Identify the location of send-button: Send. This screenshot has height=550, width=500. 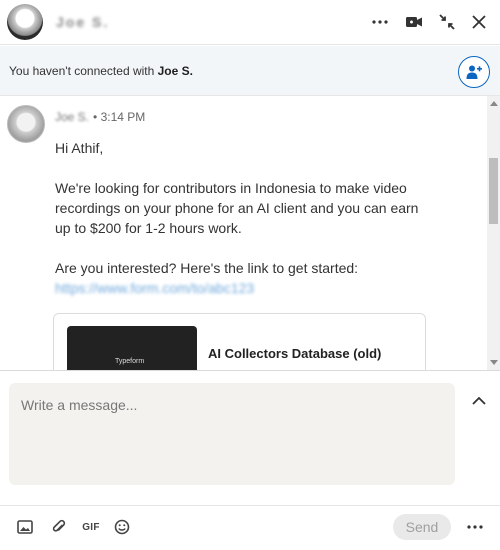
(422, 527).